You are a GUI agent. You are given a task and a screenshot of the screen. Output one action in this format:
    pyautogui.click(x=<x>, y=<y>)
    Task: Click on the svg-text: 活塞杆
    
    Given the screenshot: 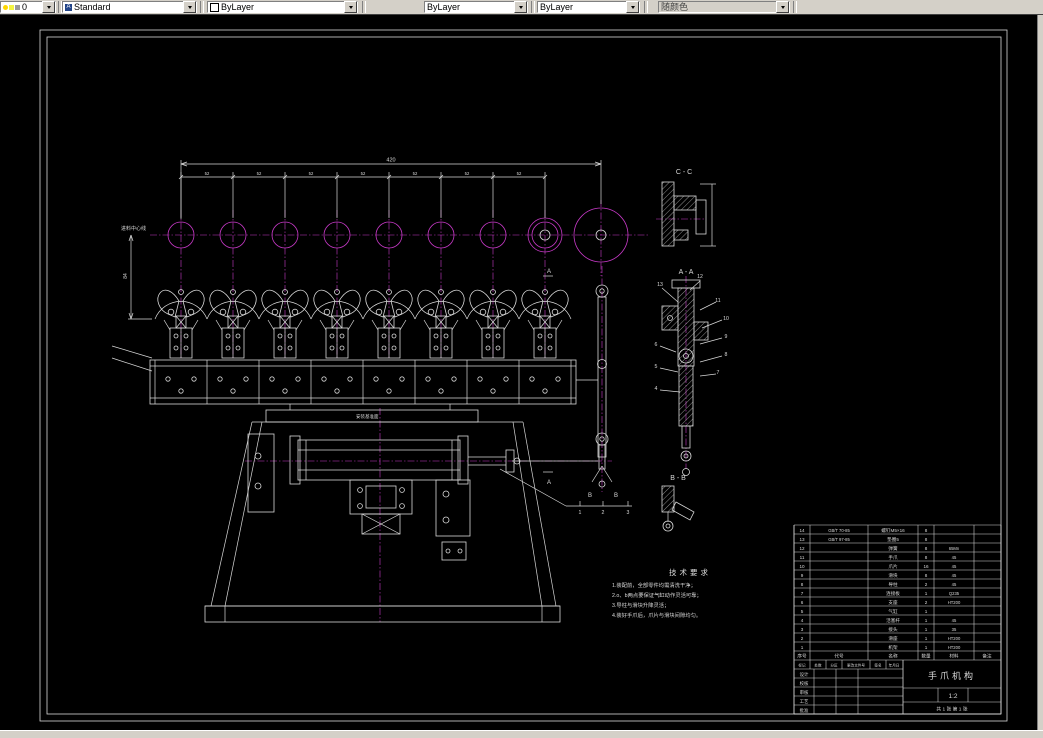 What is the action you would take?
    pyautogui.click(x=893, y=620)
    